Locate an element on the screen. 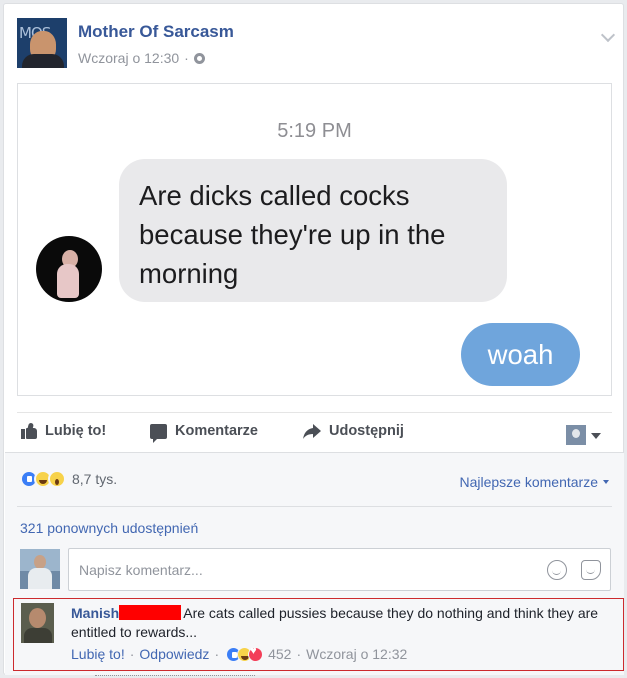 The image size is (627, 678). love-reaction-icon is located at coordinates (256, 653).